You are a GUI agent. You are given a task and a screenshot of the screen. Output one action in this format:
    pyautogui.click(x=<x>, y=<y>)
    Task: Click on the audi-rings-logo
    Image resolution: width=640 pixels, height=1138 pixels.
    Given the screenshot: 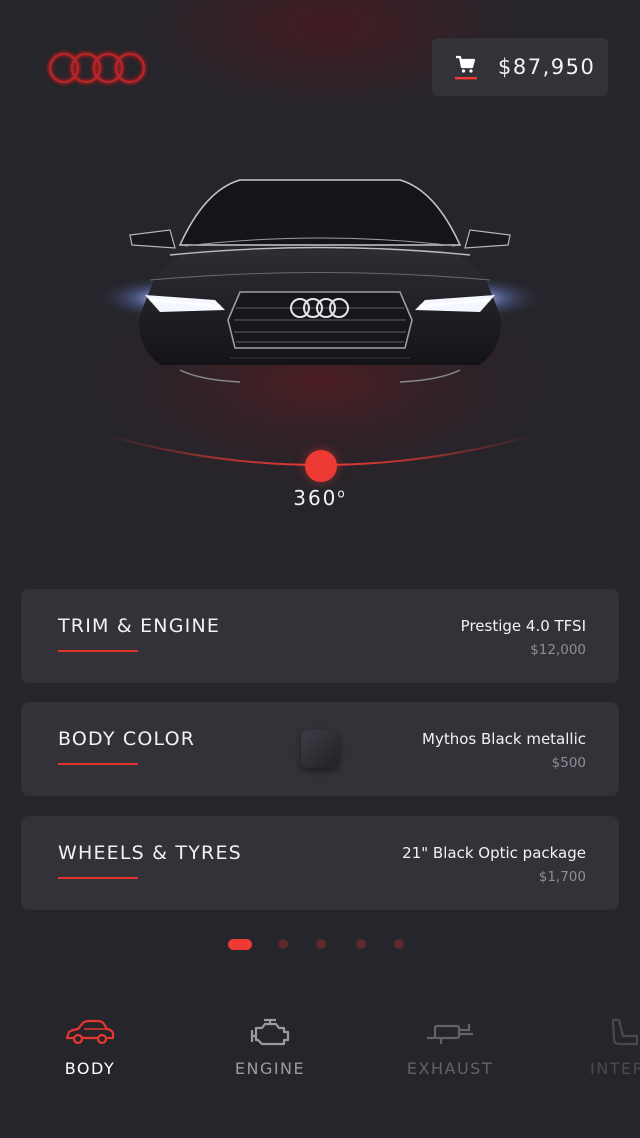 What is the action you would take?
    pyautogui.click(x=97, y=68)
    